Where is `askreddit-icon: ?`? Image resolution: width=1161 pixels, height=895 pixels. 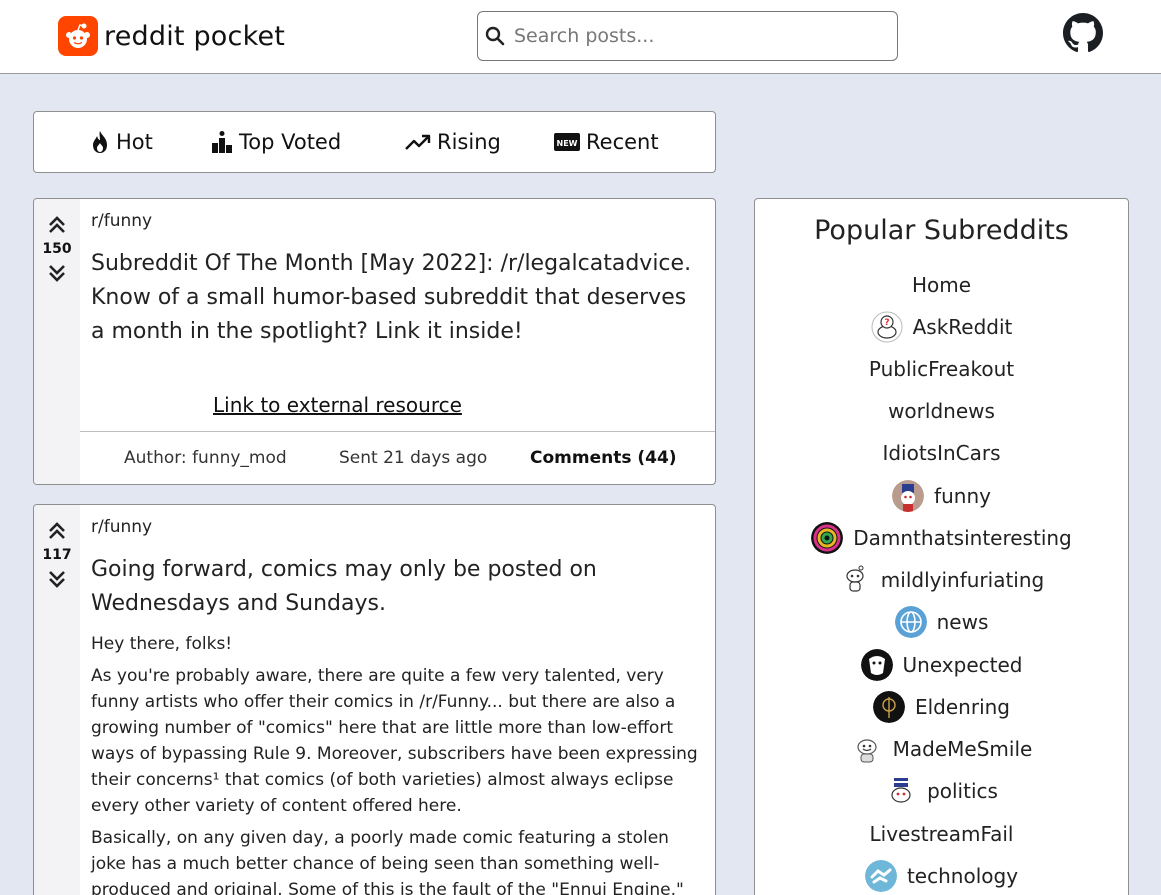
askreddit-icon: ? is located at coordinates (887, 327).